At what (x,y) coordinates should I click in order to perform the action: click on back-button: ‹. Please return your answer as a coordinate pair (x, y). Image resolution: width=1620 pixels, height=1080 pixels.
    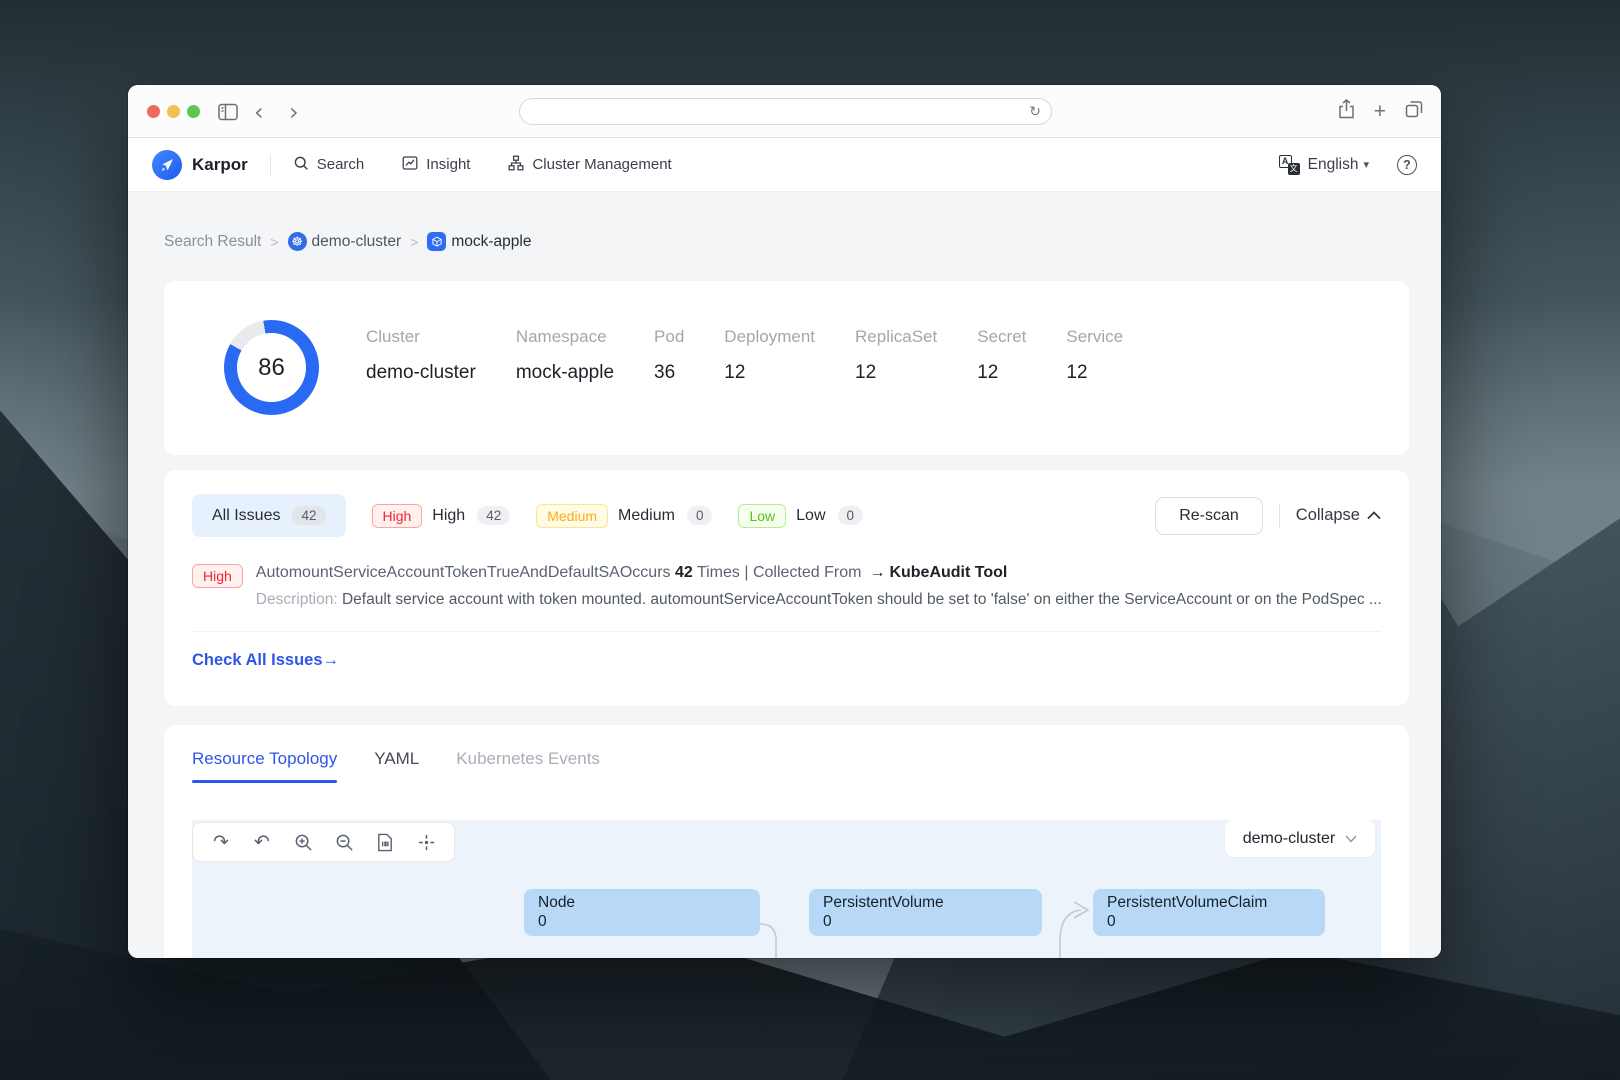
    Looking at the image, I should click on (259, 111).